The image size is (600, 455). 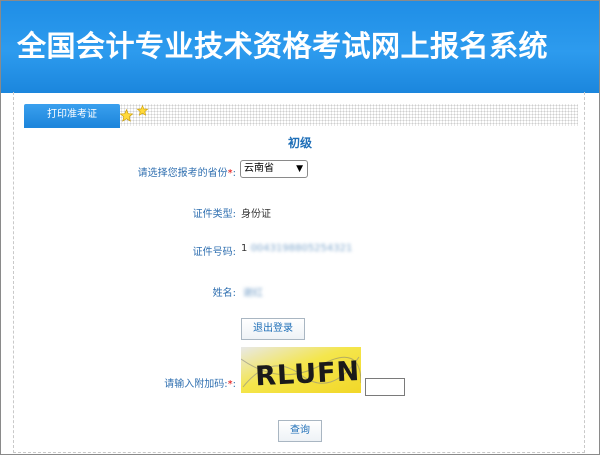 I want to click on province-label-colon: :, so click(x=234, y=173).